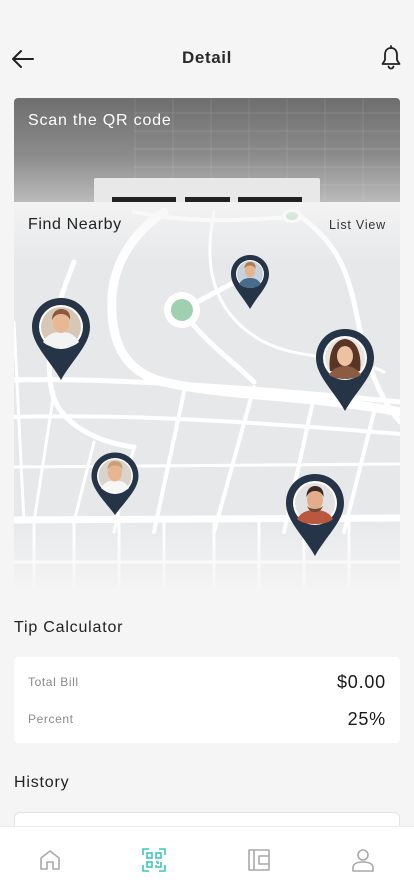 The width and height of the screenshot is (414, 896). Describe the element at coordinates (363, 860) in the screenshot. I see `user-icon` at that location.